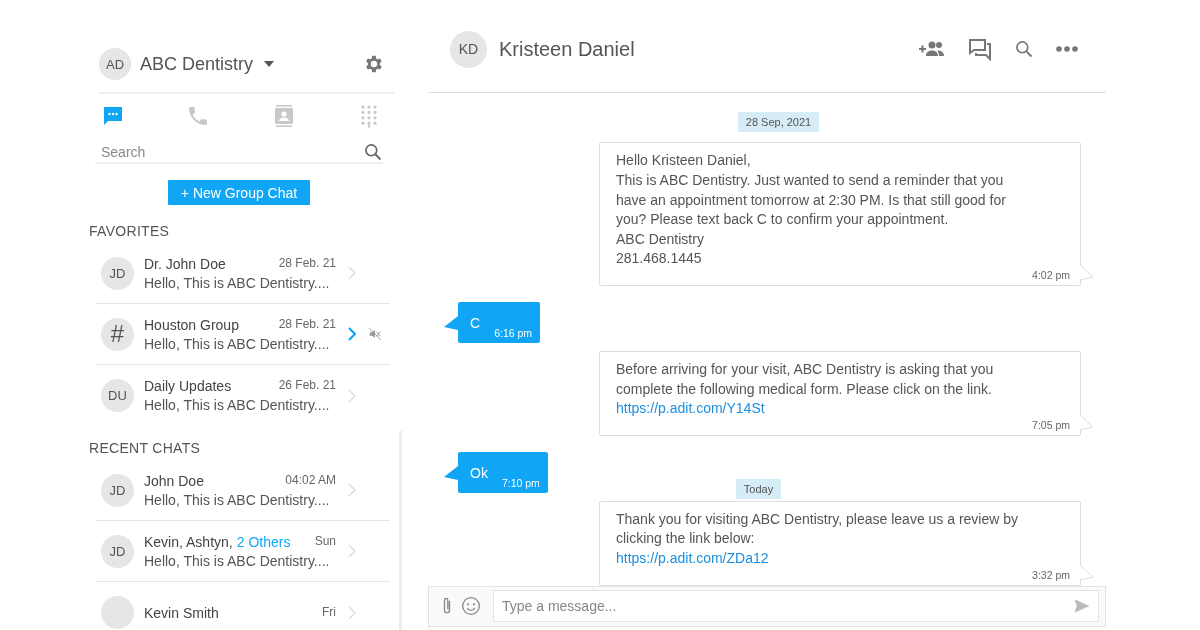  Describe the element at coordinates (329, 612) in the screenshot. I see `conversation-date: Fri` at that location.